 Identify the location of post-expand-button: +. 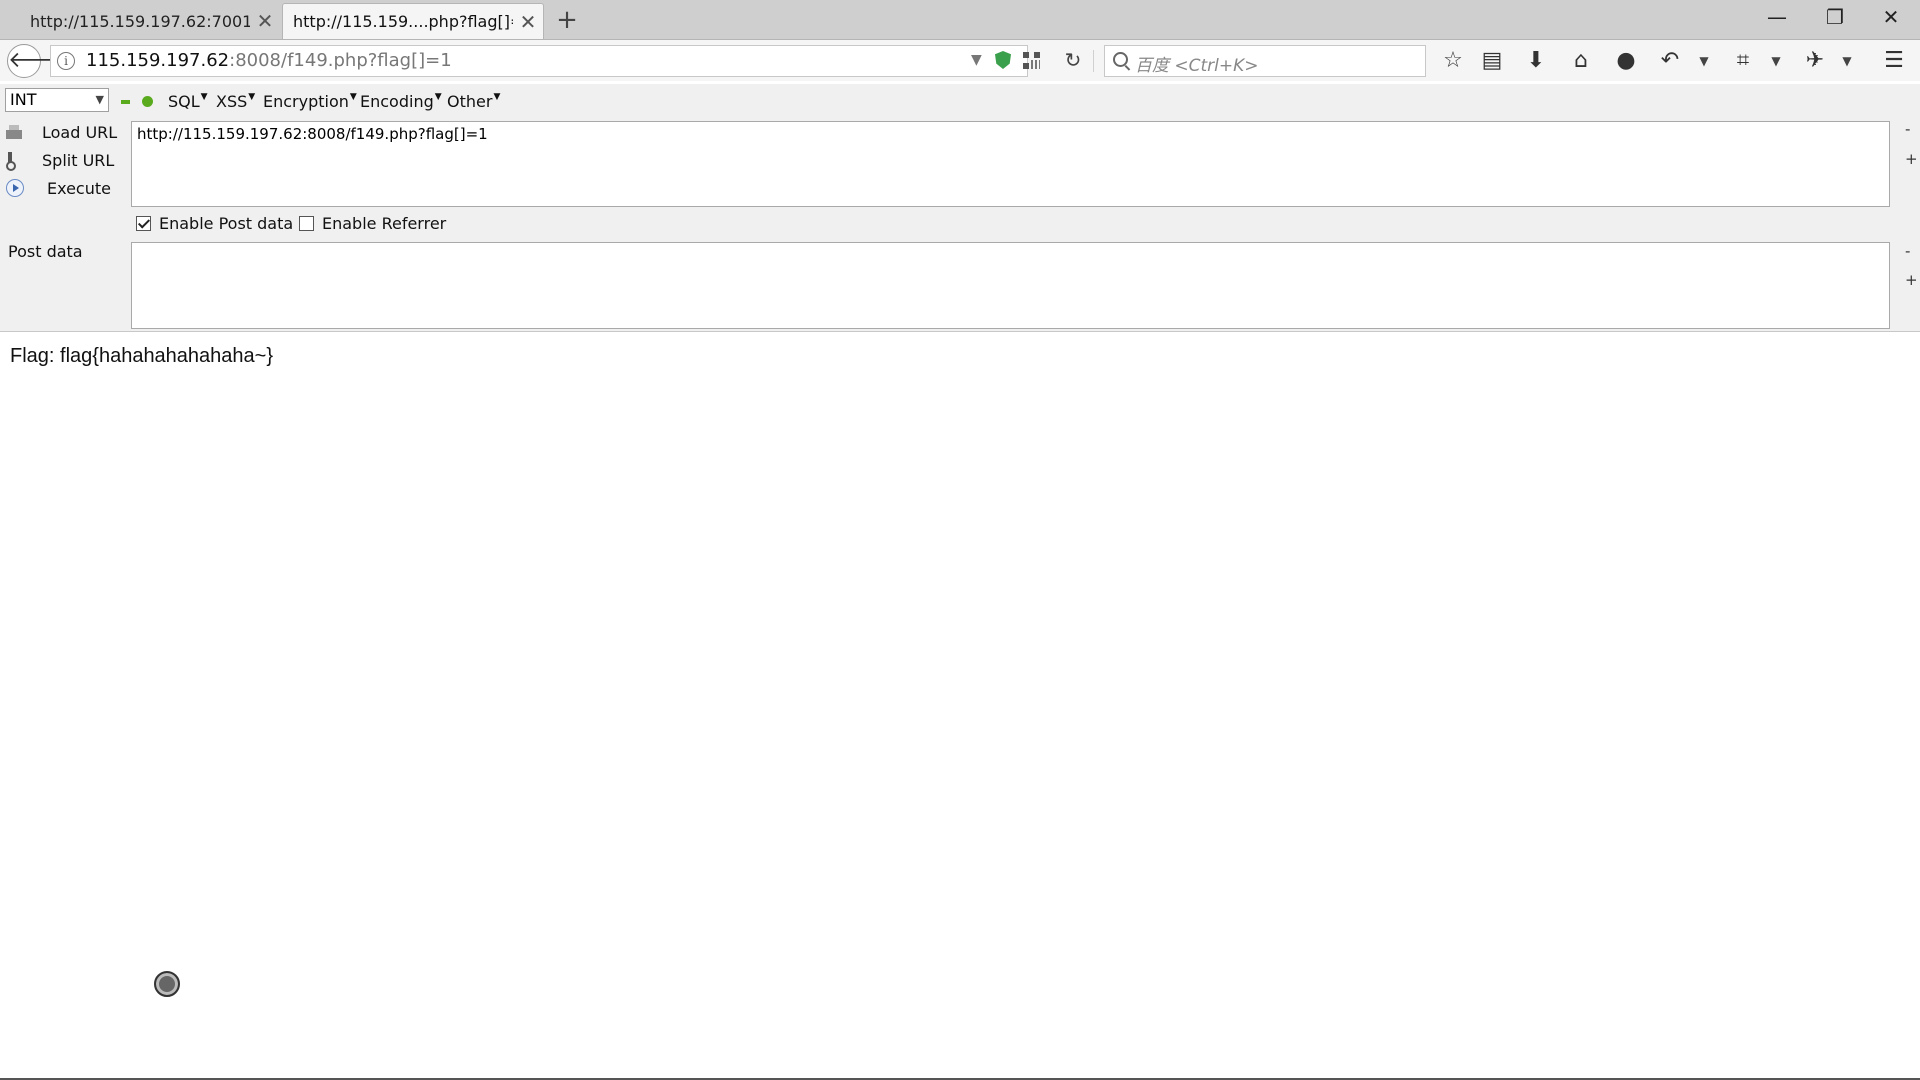
(1911, 280).